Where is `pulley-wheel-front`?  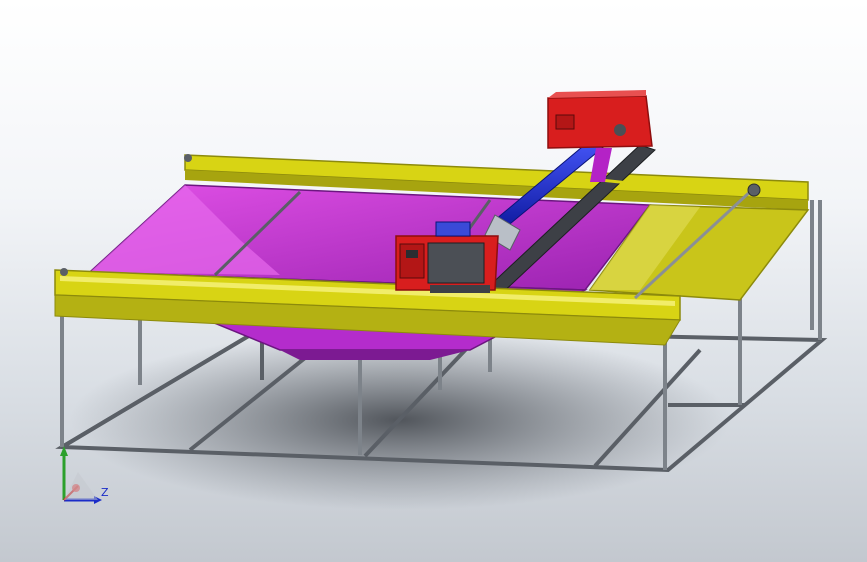
pulley-wheel-front is located at coordinates (64, 272).